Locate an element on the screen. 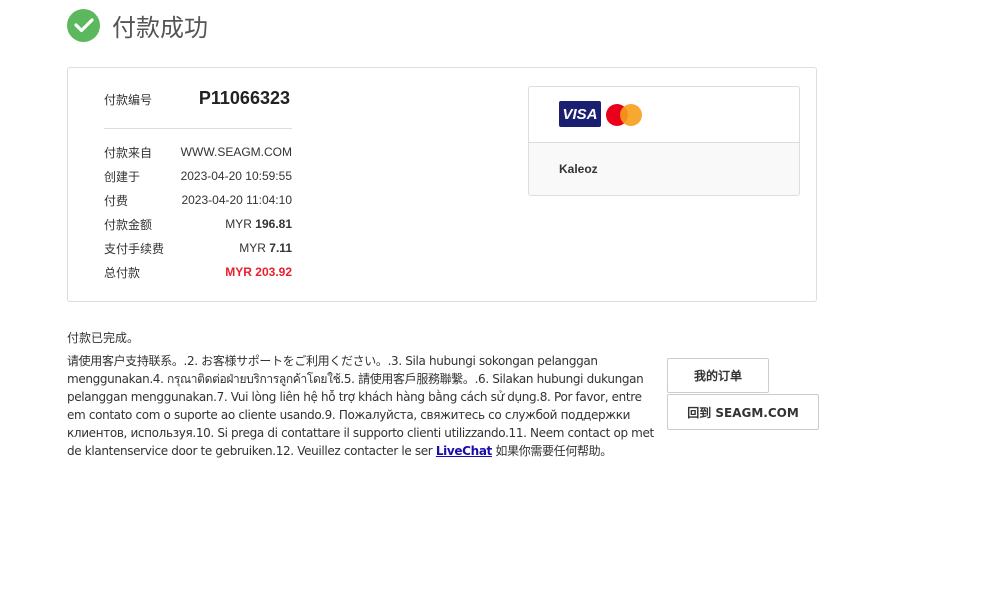 The width and height of the screenshot is (985, 606). mastercard-icon is located at coordinates (625, 115).